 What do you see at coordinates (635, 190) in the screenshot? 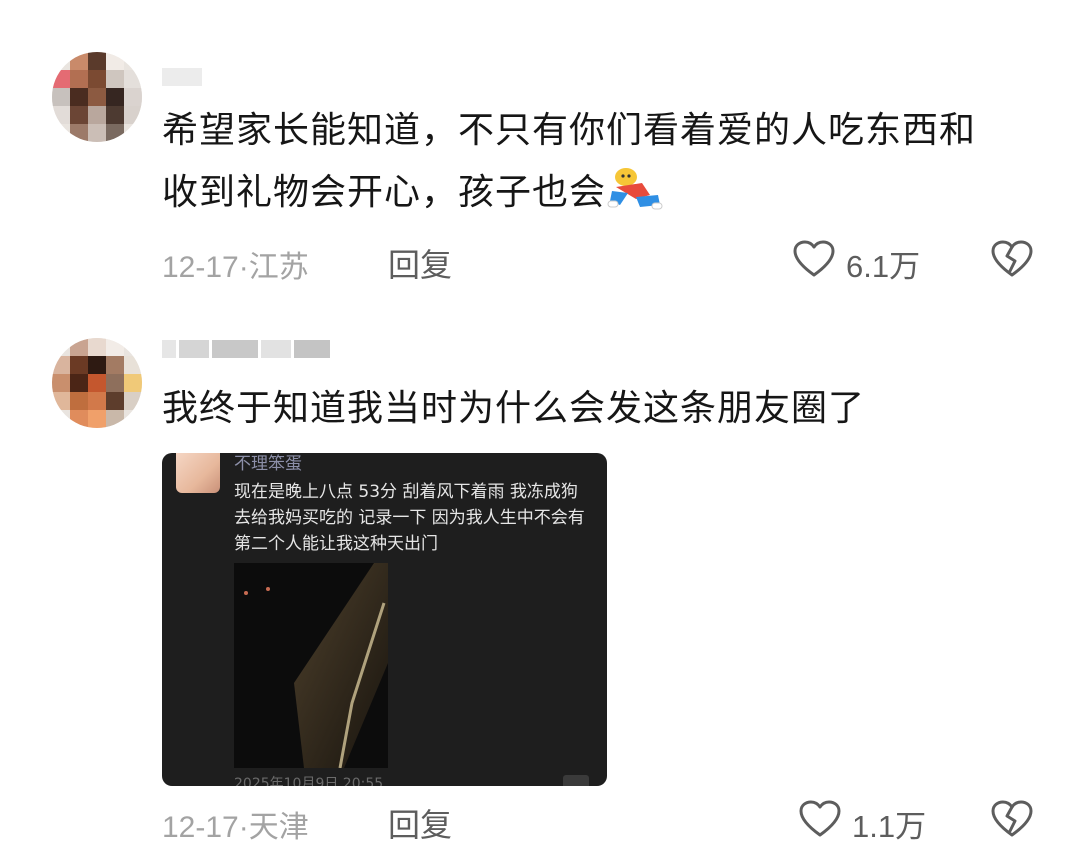
I see `running-doll-sticker` at bounding box center [635, 190].